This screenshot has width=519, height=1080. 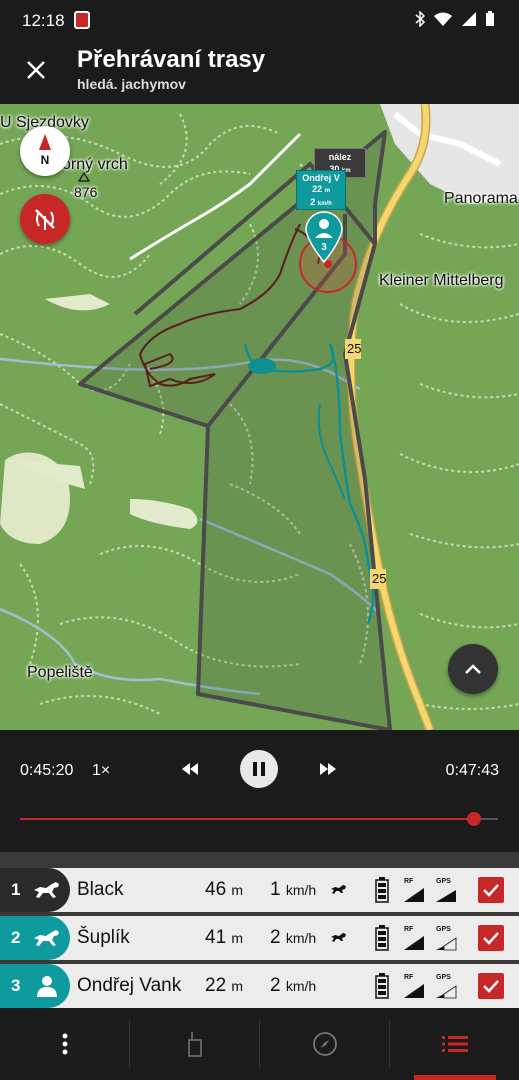 I want to click on dog-number: 2, so click(x=16, y=937).